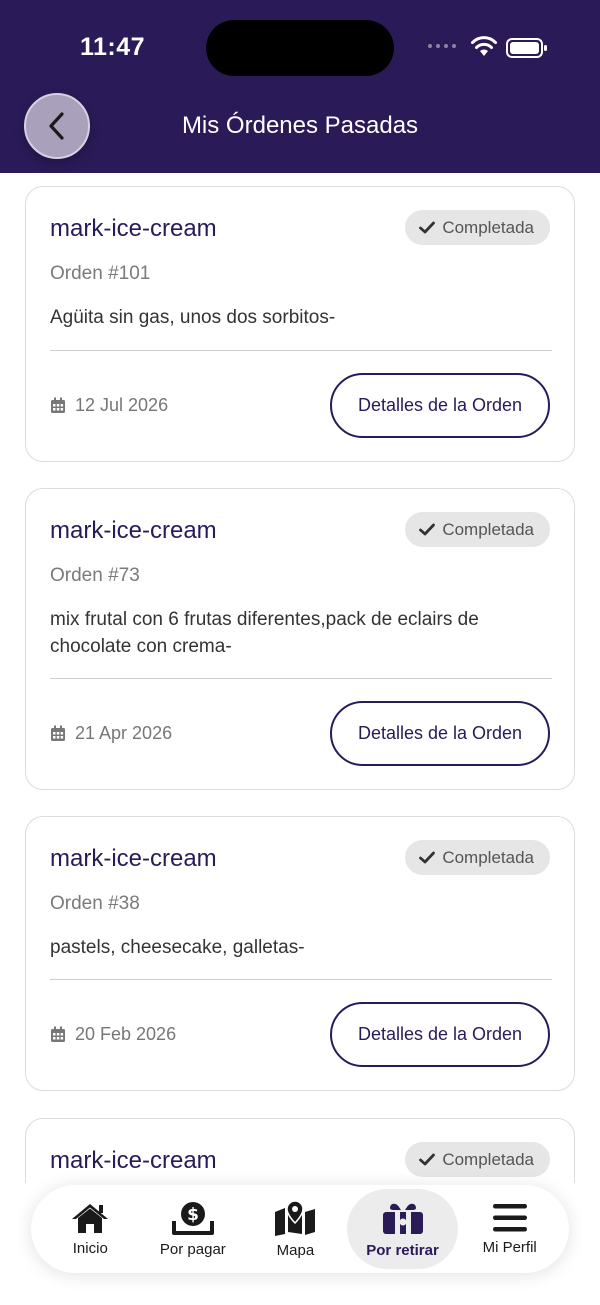 This screenshot has width=600, height=1305. Describe the element at coordinates (509, 1247) in the screenshot. I see `tab-label: Mi Perfil` at that location.